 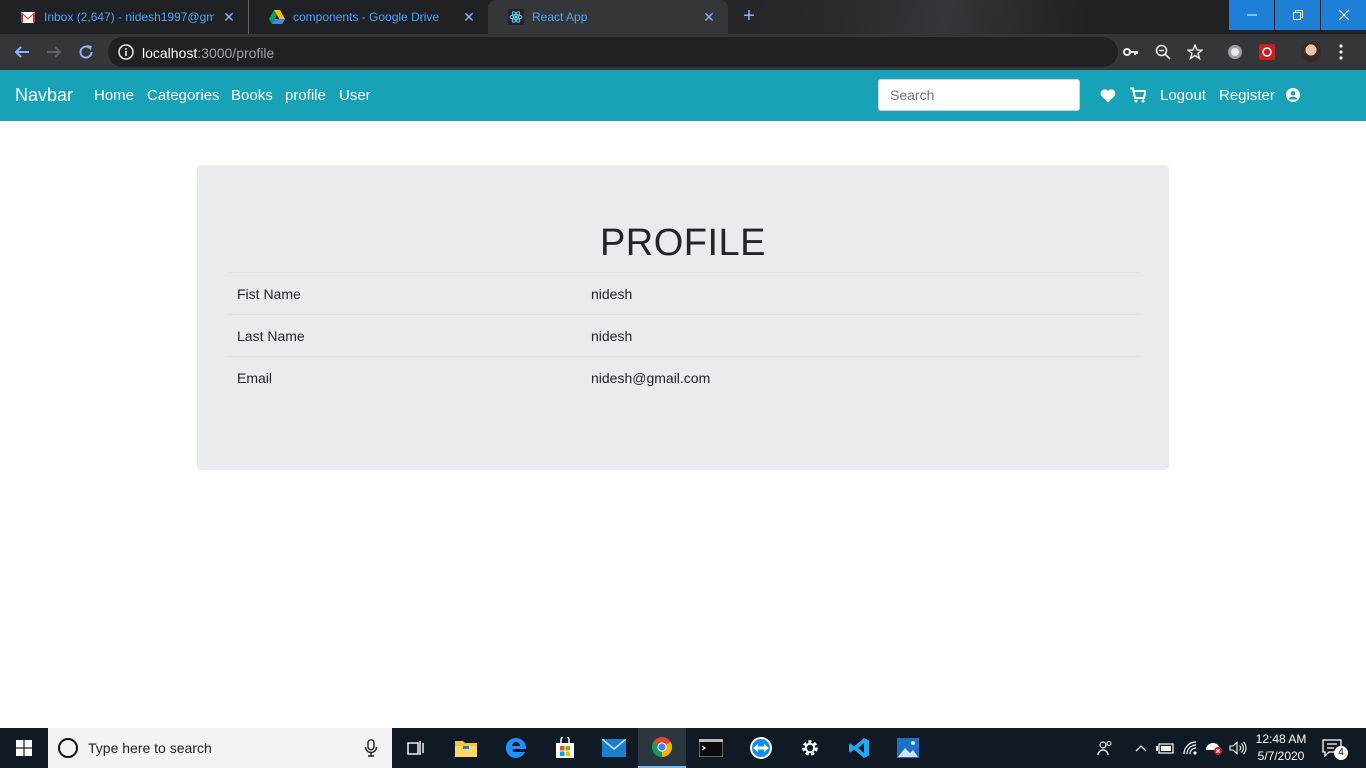 I want to click on react-icon, so click(x=516, y=17).